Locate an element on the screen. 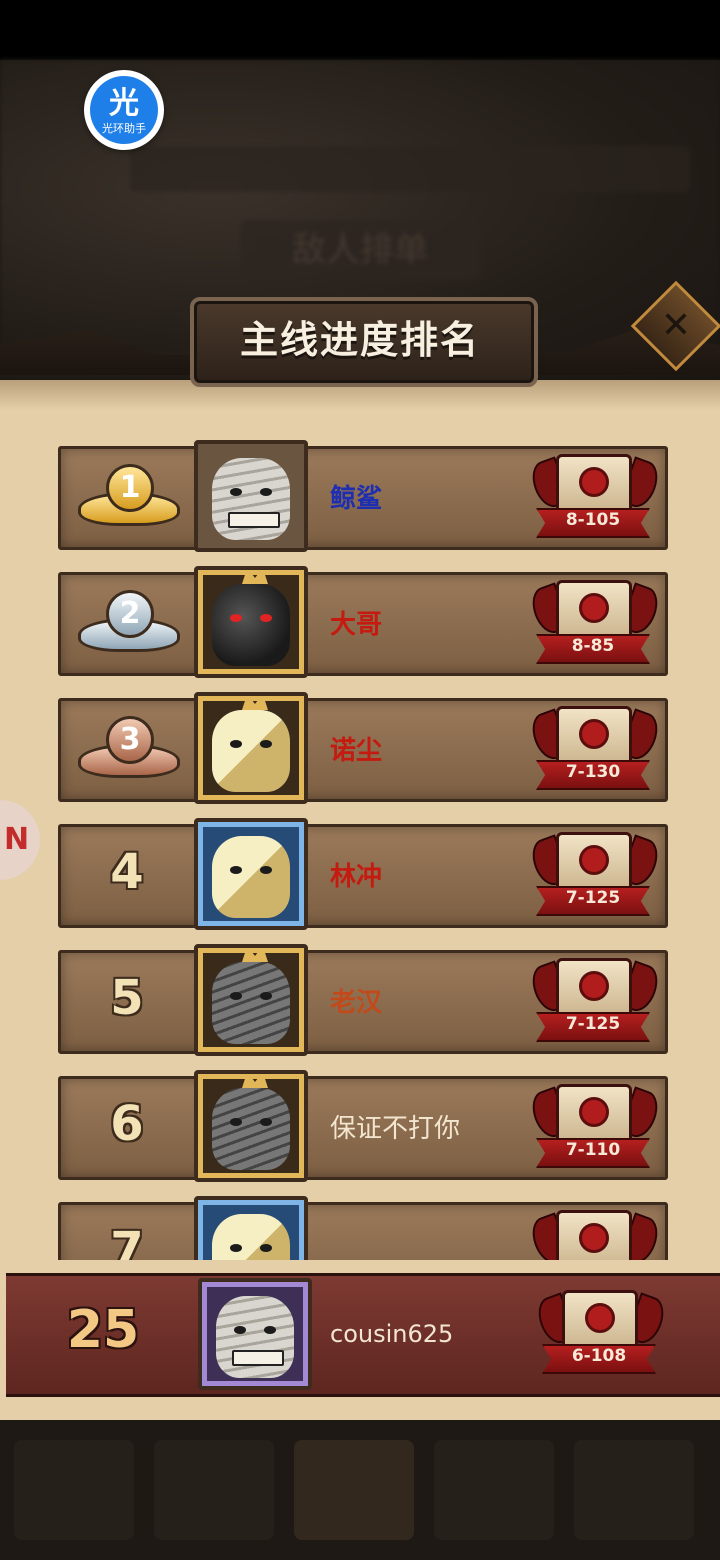  rank-number: 3 is located at coordinates (130, 740).